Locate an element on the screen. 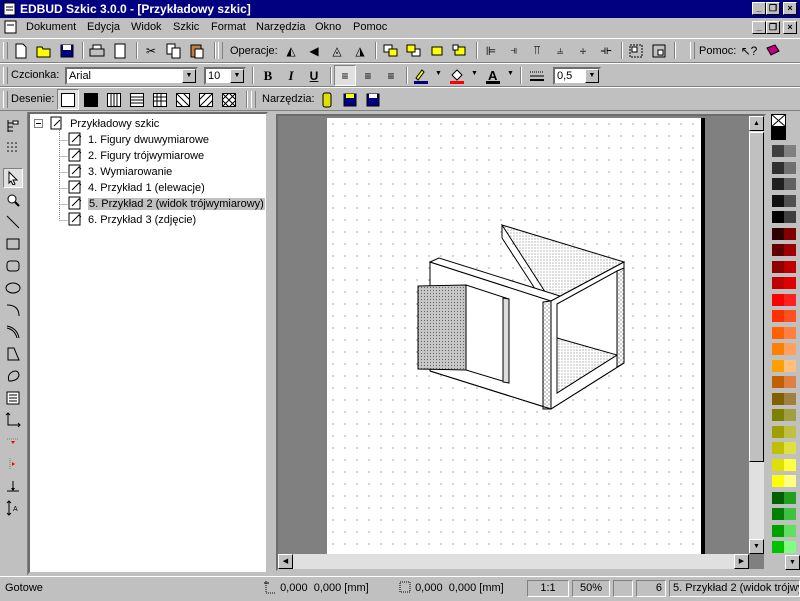 This screenshot has width=800, height=601. align-text-right-icon: ≡ is located at coordinates (391, 75).